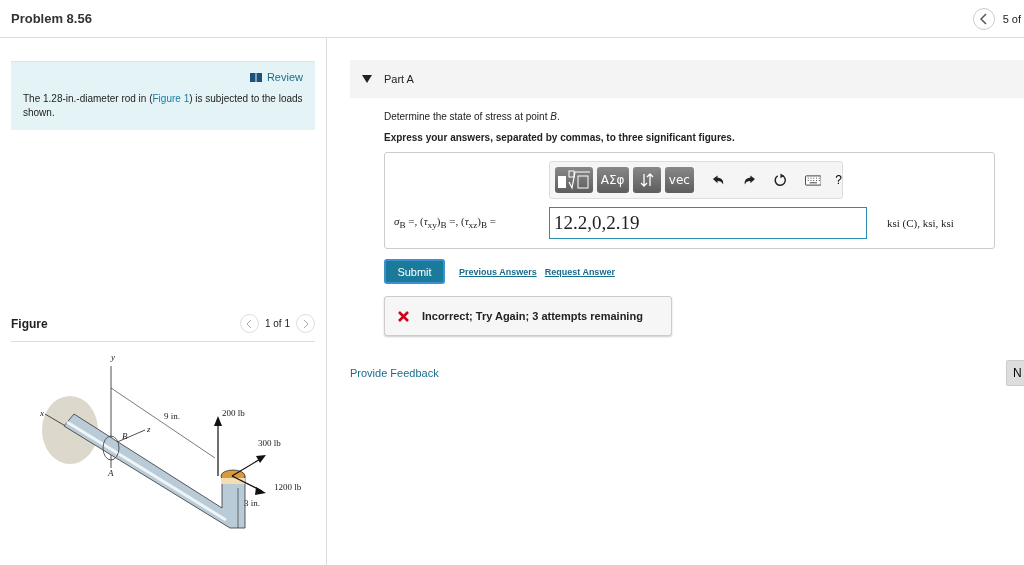  I want to click on question-prompt: Determine the state of stress at point B., so click(472, 116).